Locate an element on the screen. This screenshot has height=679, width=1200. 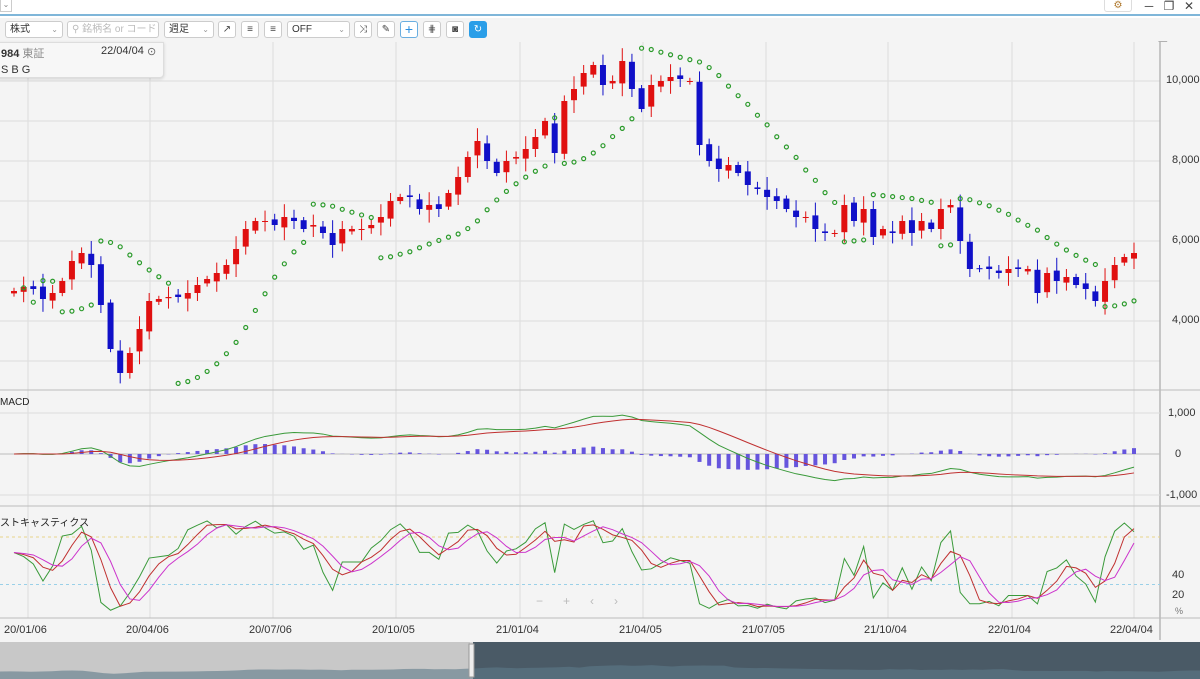
macd-tick: -1,000 is located at coordinates (1182, 495).